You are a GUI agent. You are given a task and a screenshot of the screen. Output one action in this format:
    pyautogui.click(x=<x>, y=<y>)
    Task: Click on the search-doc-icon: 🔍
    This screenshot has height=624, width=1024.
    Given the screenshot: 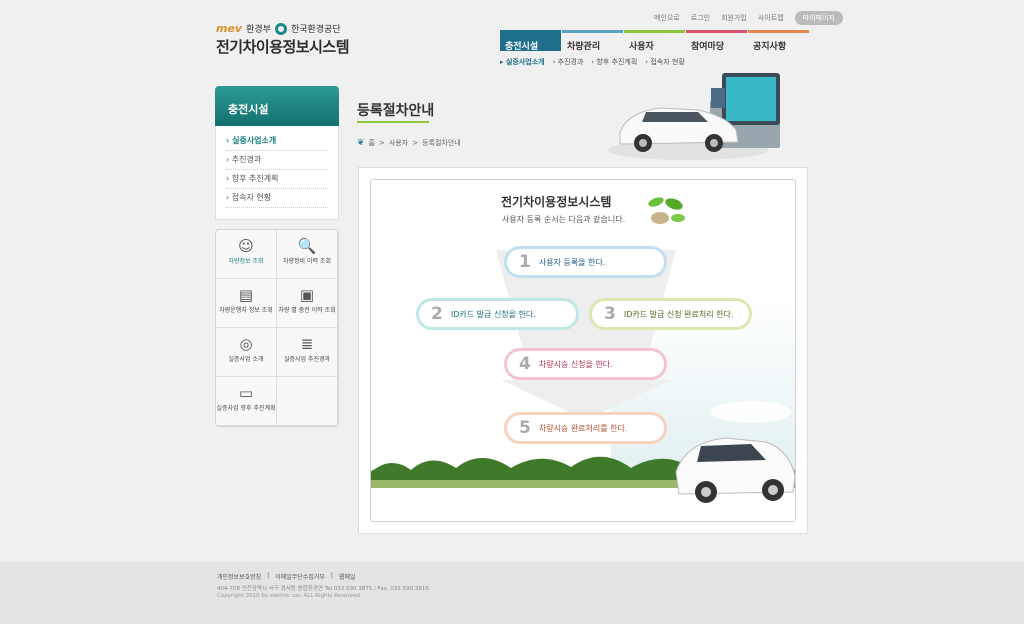 What is the action you would take?
    pyautogui.click(x=307, y=246)
    